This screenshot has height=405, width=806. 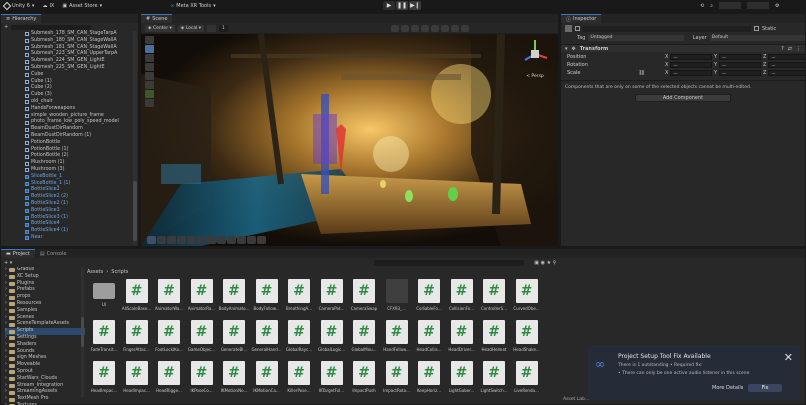 What do you see at coordinates (45, 345) in the screenshot?
I see `folder-tree-item: › Shaders` at bounding box center [45, 345].